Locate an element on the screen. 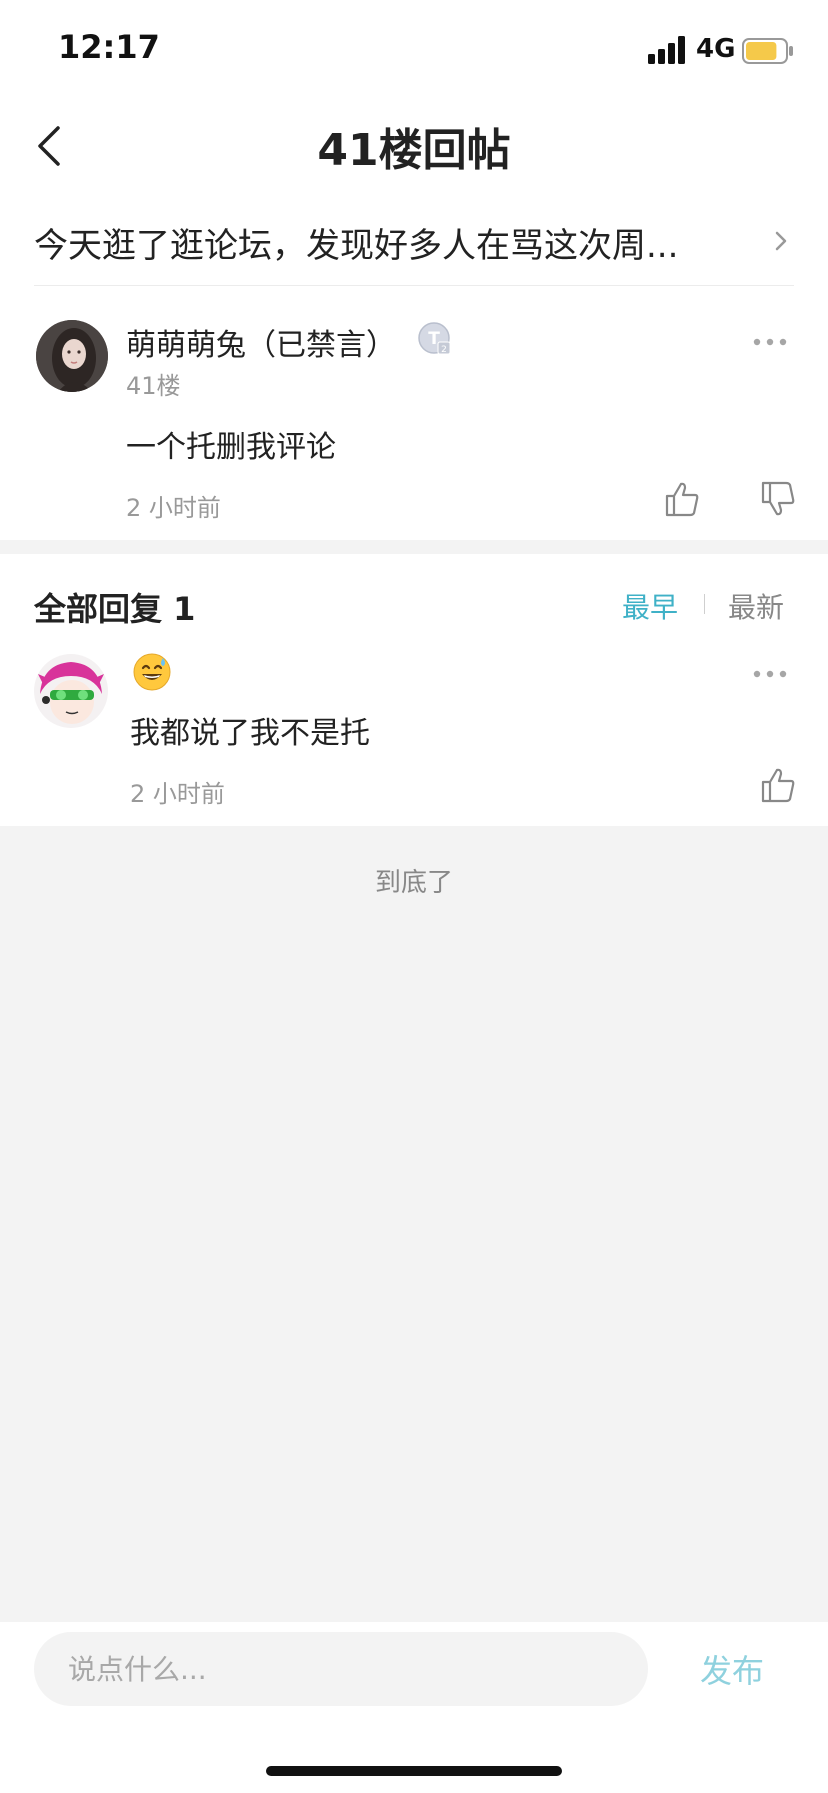  signal-icon is located at coordinates (666, 50).